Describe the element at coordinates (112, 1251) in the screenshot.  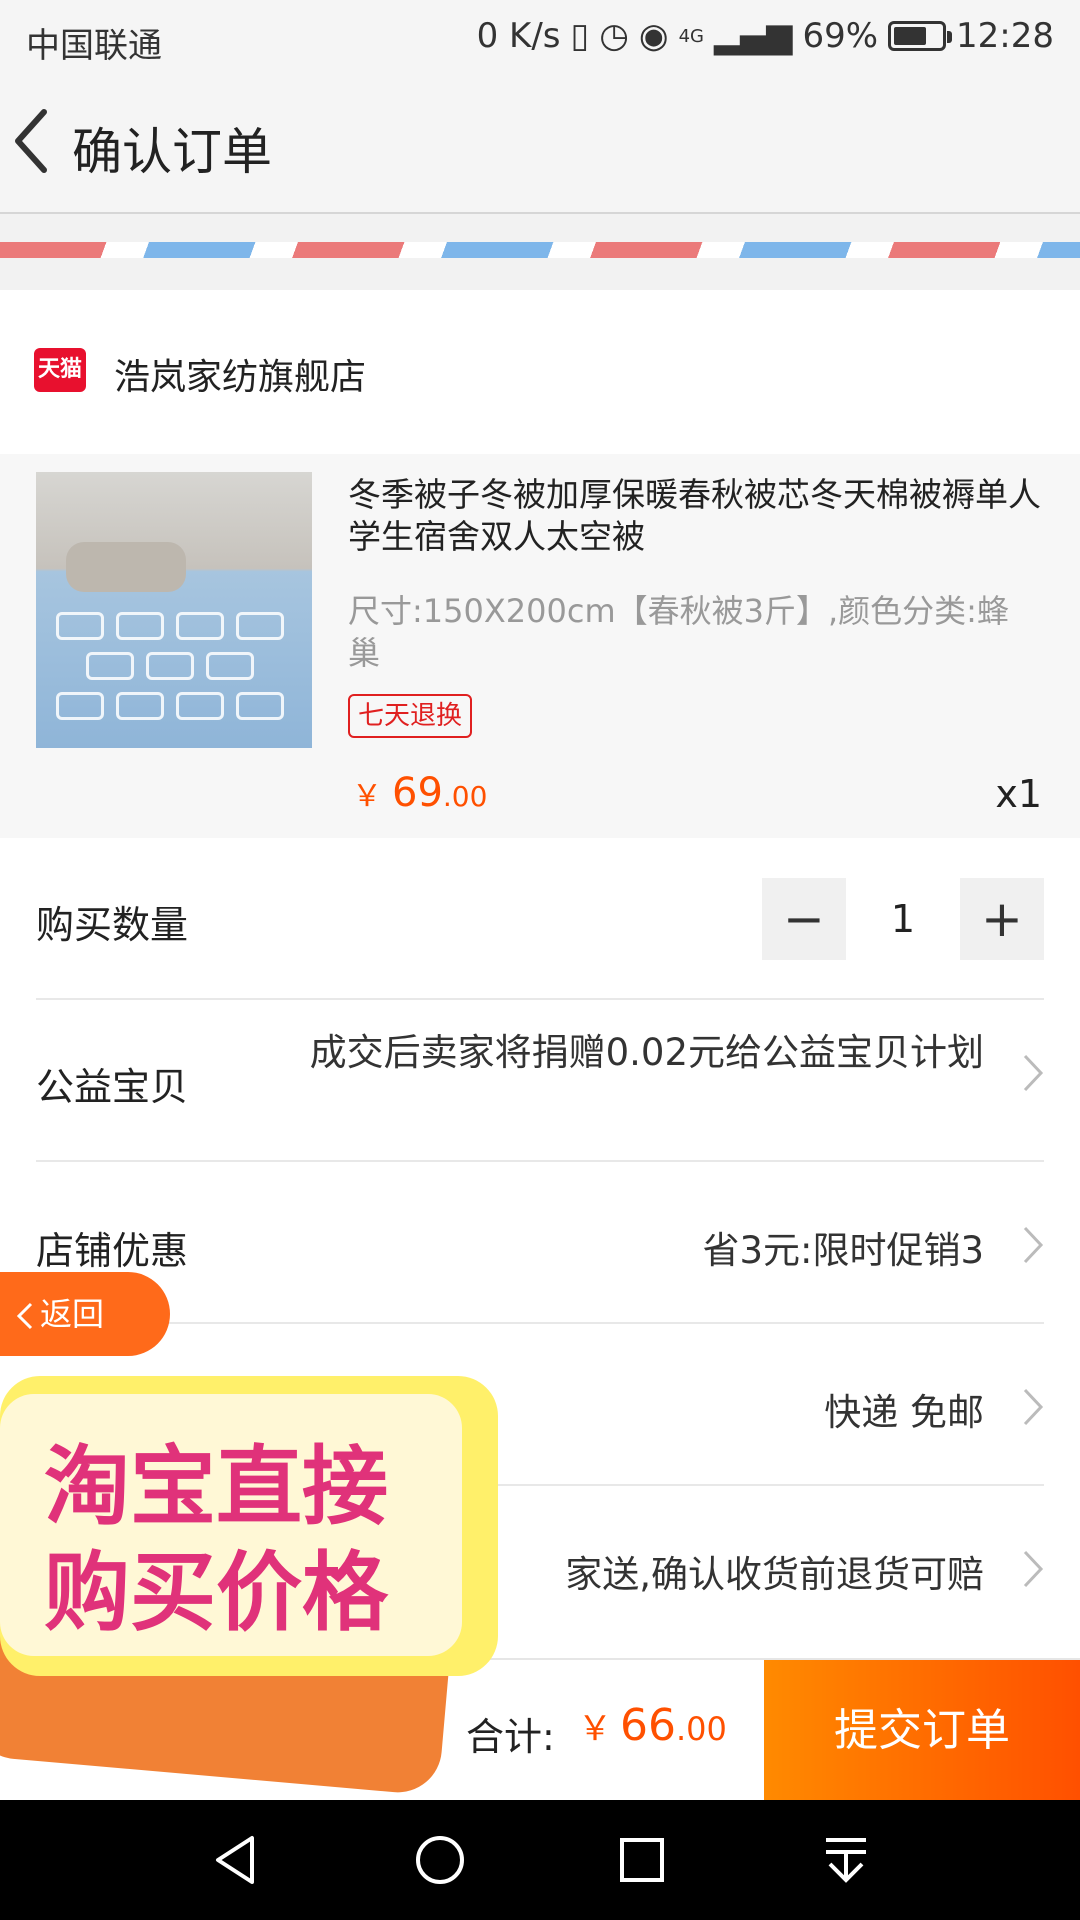
I see `discount-label: 店铺优惠` at that location.